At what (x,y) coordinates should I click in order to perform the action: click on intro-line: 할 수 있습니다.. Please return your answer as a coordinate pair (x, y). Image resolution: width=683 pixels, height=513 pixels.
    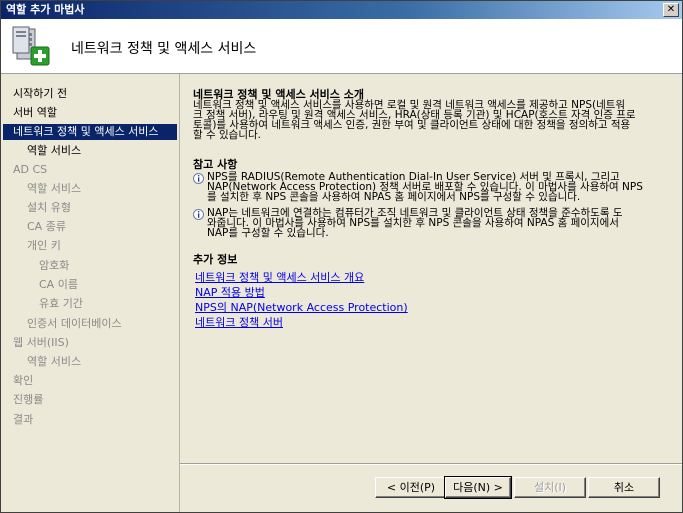
    Looking at the image, I should click on (227, 135).